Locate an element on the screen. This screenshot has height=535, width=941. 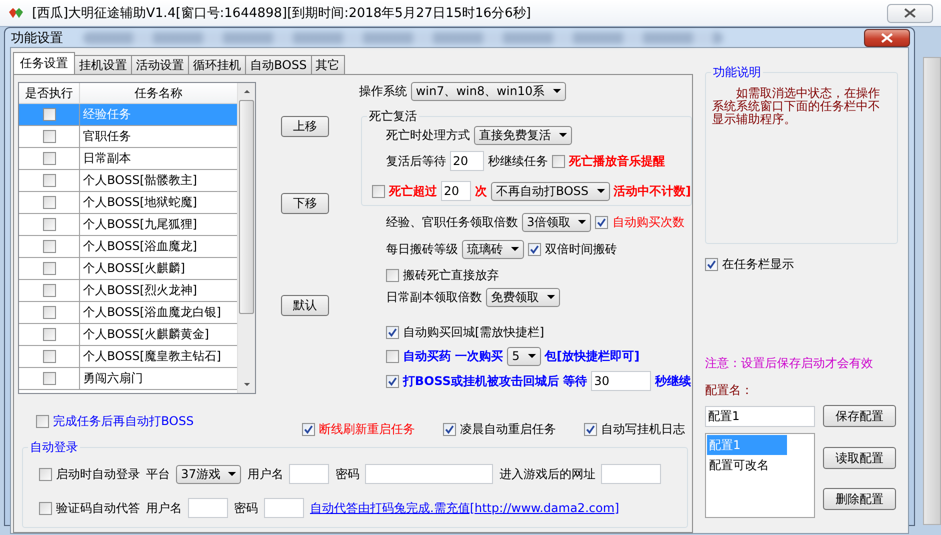
task-row: 个人BOSS[火麒麟黄金] is located at coordinates (128, 335).